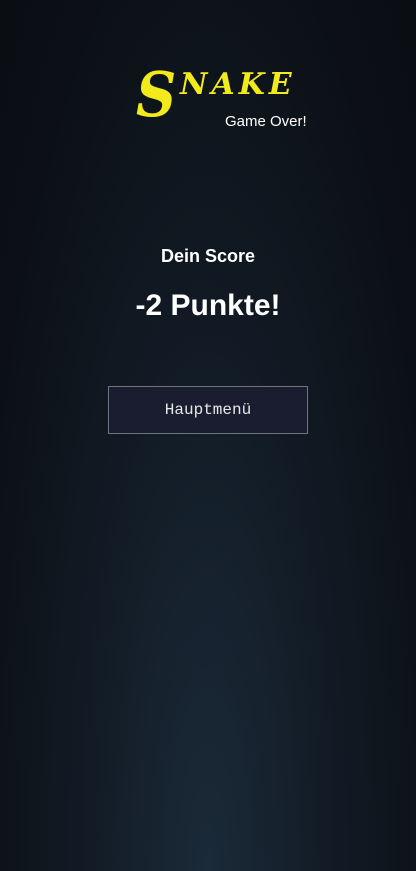  Describe the element at coordinates (266, 121) in the screenshot. I see `game-over-subtitle: Game Over!` at that location.